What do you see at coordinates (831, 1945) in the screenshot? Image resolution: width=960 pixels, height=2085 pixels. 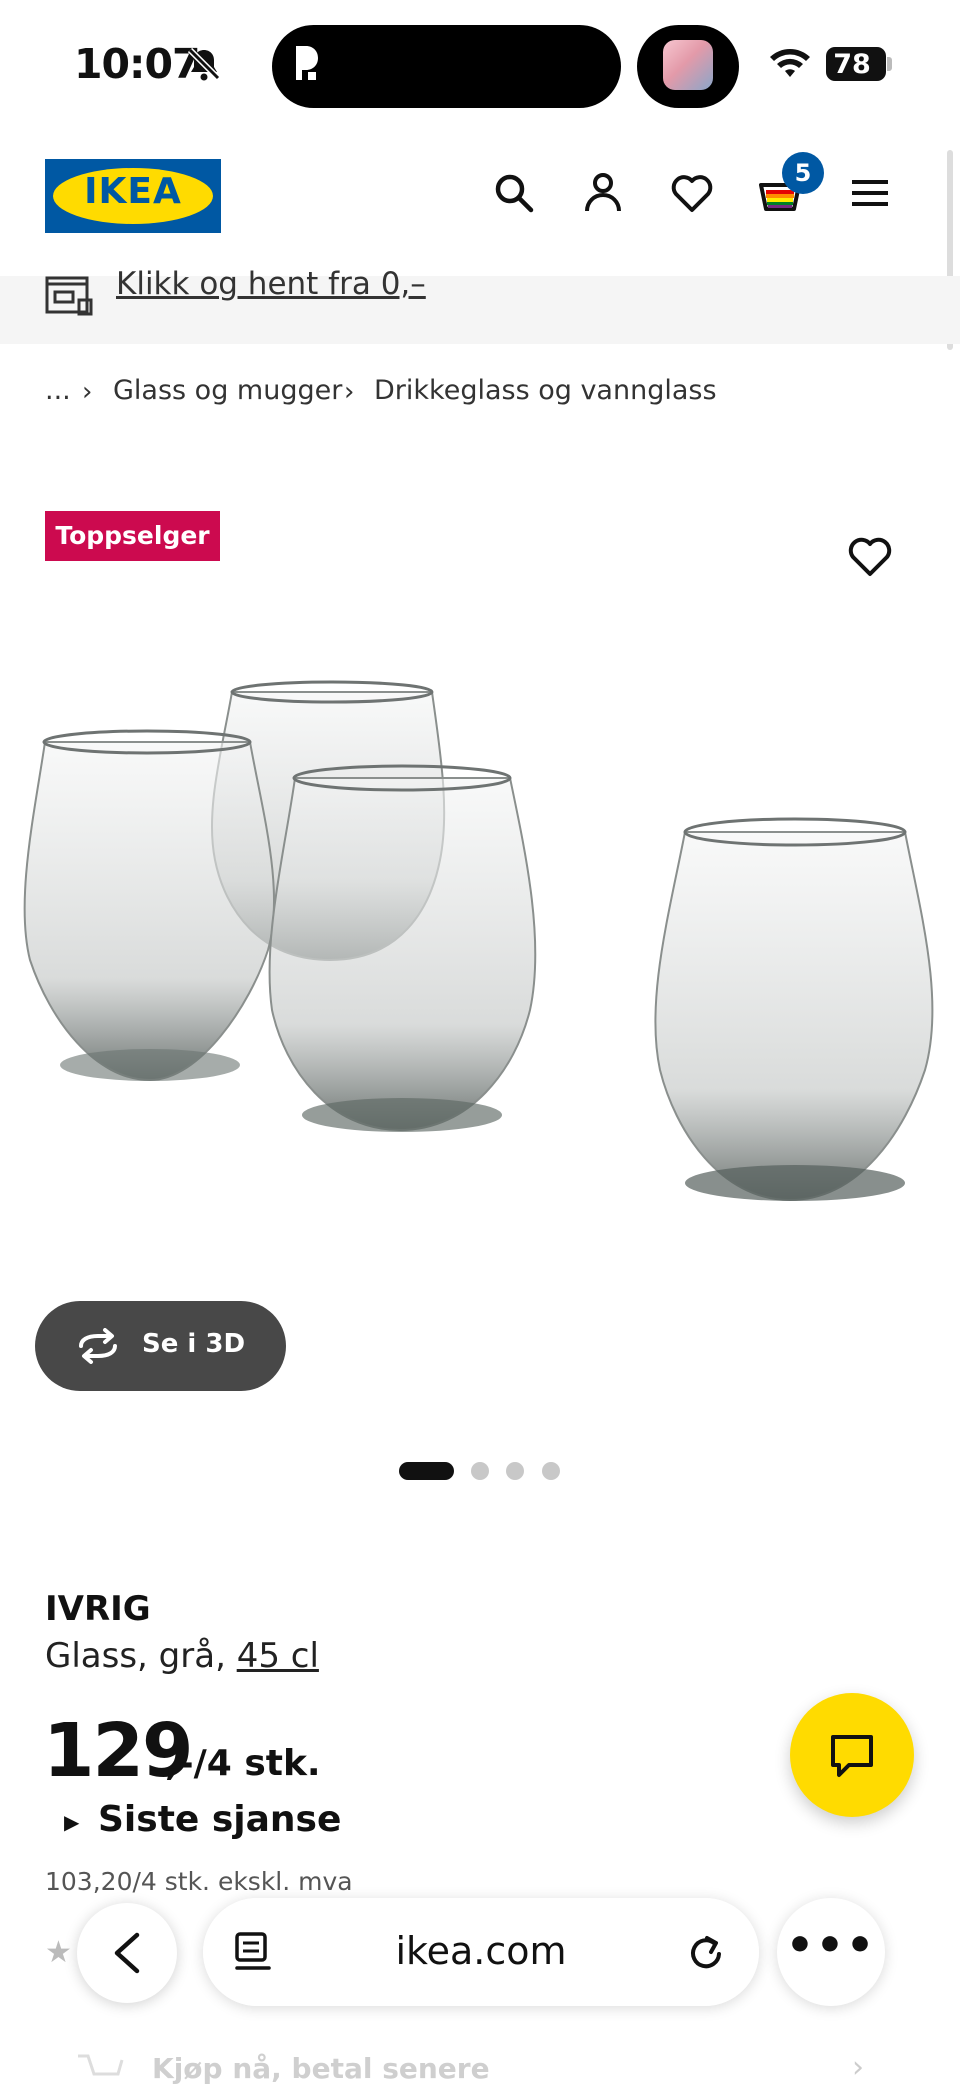 I see `more-icon: •••` at bounding box center [831, 1945].